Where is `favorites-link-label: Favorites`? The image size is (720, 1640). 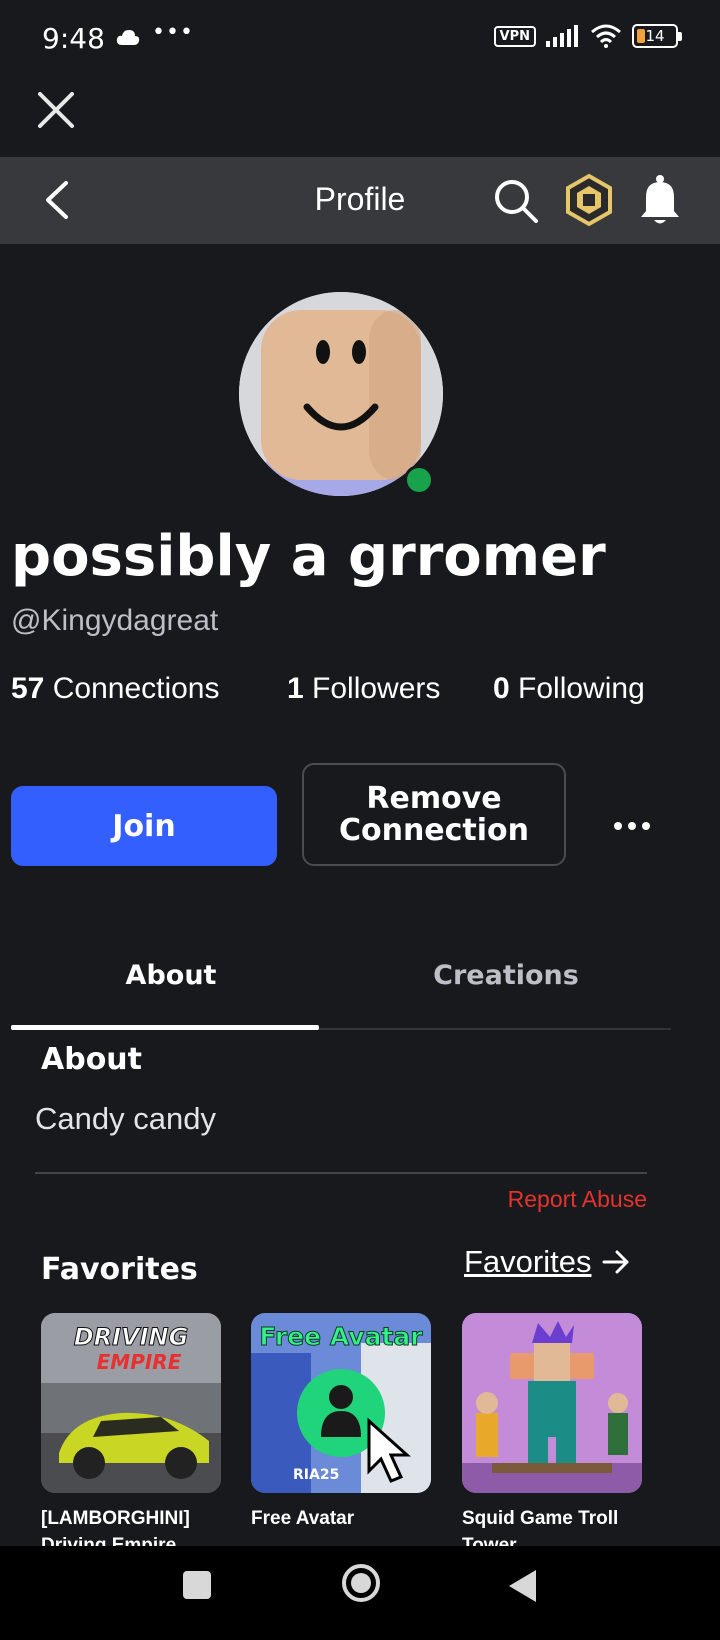 favorites-link-label: Favorites is located at coordinates (528, 1261).